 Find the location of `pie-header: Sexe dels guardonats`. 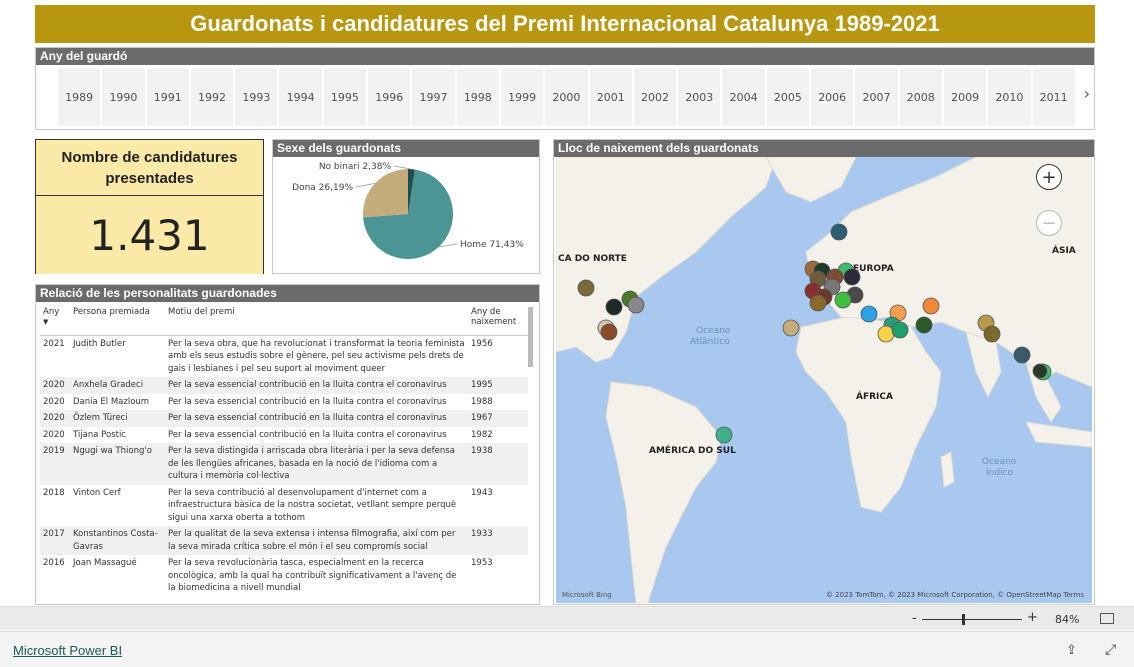

pie-header: Sexe dels guardonats is located at coordinates (406, 148).